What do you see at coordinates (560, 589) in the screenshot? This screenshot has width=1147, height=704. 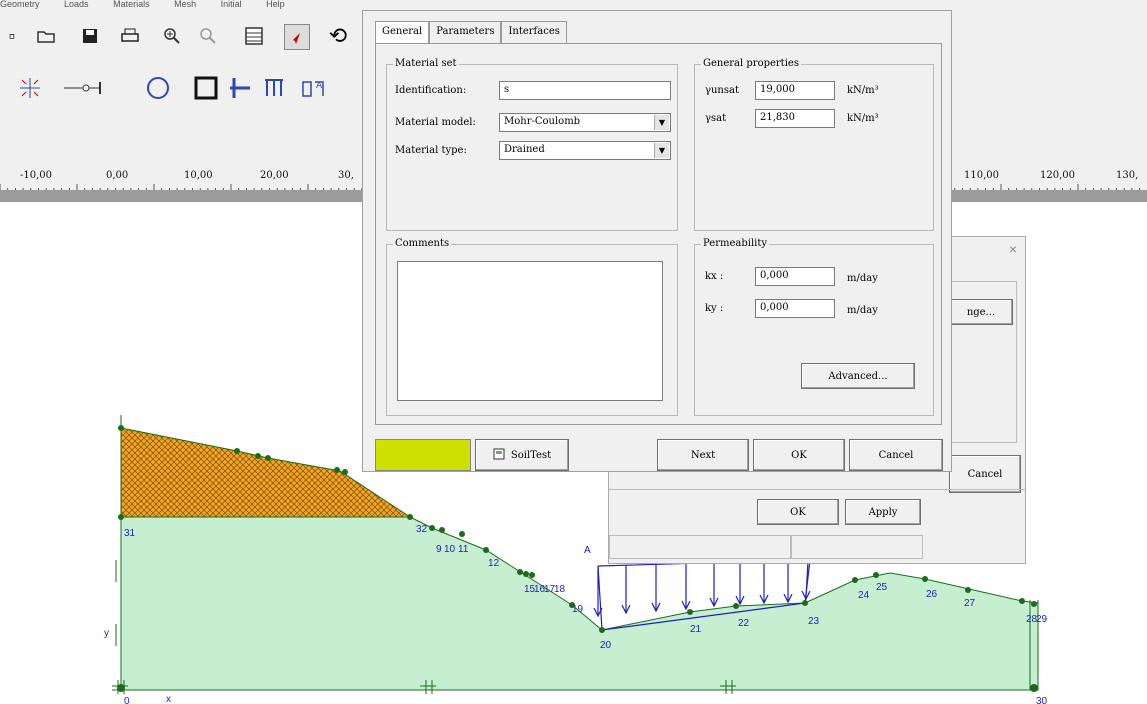 I see `point-label: 18` at bounding box center [560, 589].